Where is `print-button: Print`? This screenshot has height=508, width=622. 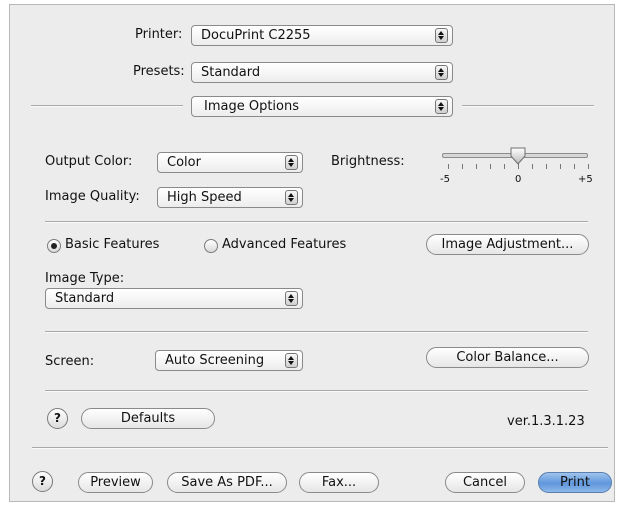 print-button: Print is located at coordinates (575, 482).